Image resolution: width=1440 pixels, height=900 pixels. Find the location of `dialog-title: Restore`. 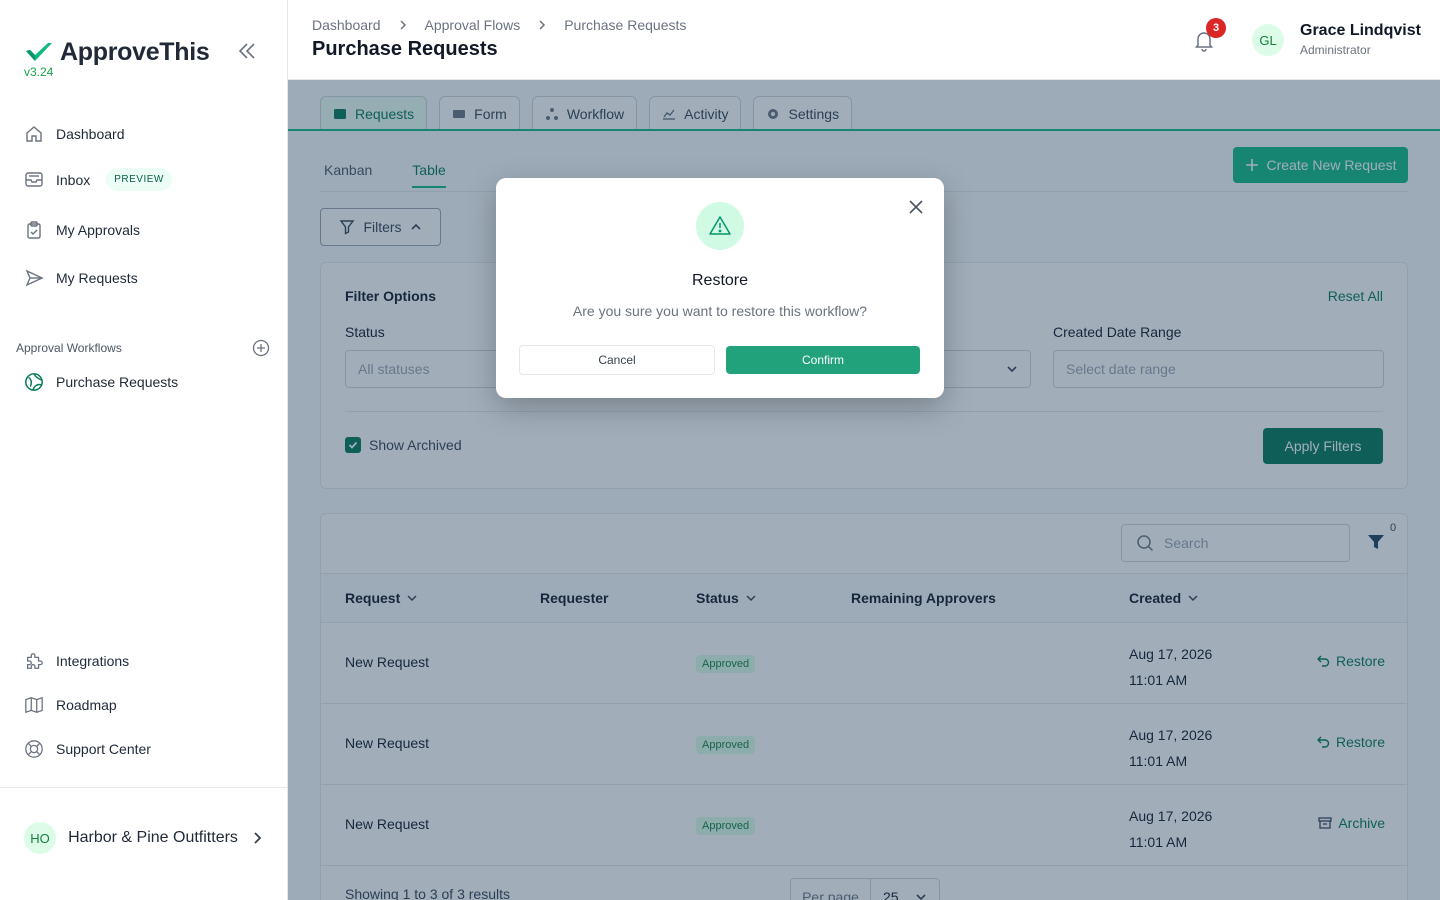

dialog-title: Restore is located at coordinates (720, 280).